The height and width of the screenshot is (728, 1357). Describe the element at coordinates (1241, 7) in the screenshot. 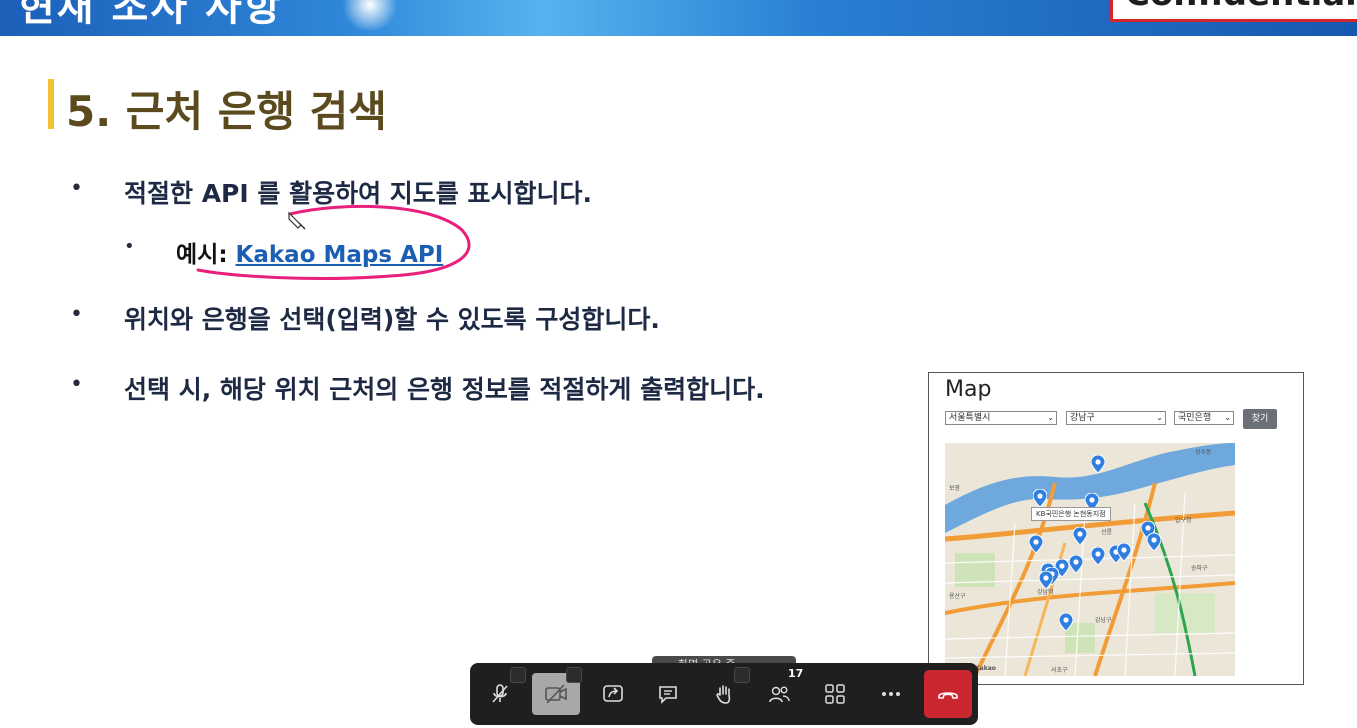

I see `confidential-label: Confidential` at that location.